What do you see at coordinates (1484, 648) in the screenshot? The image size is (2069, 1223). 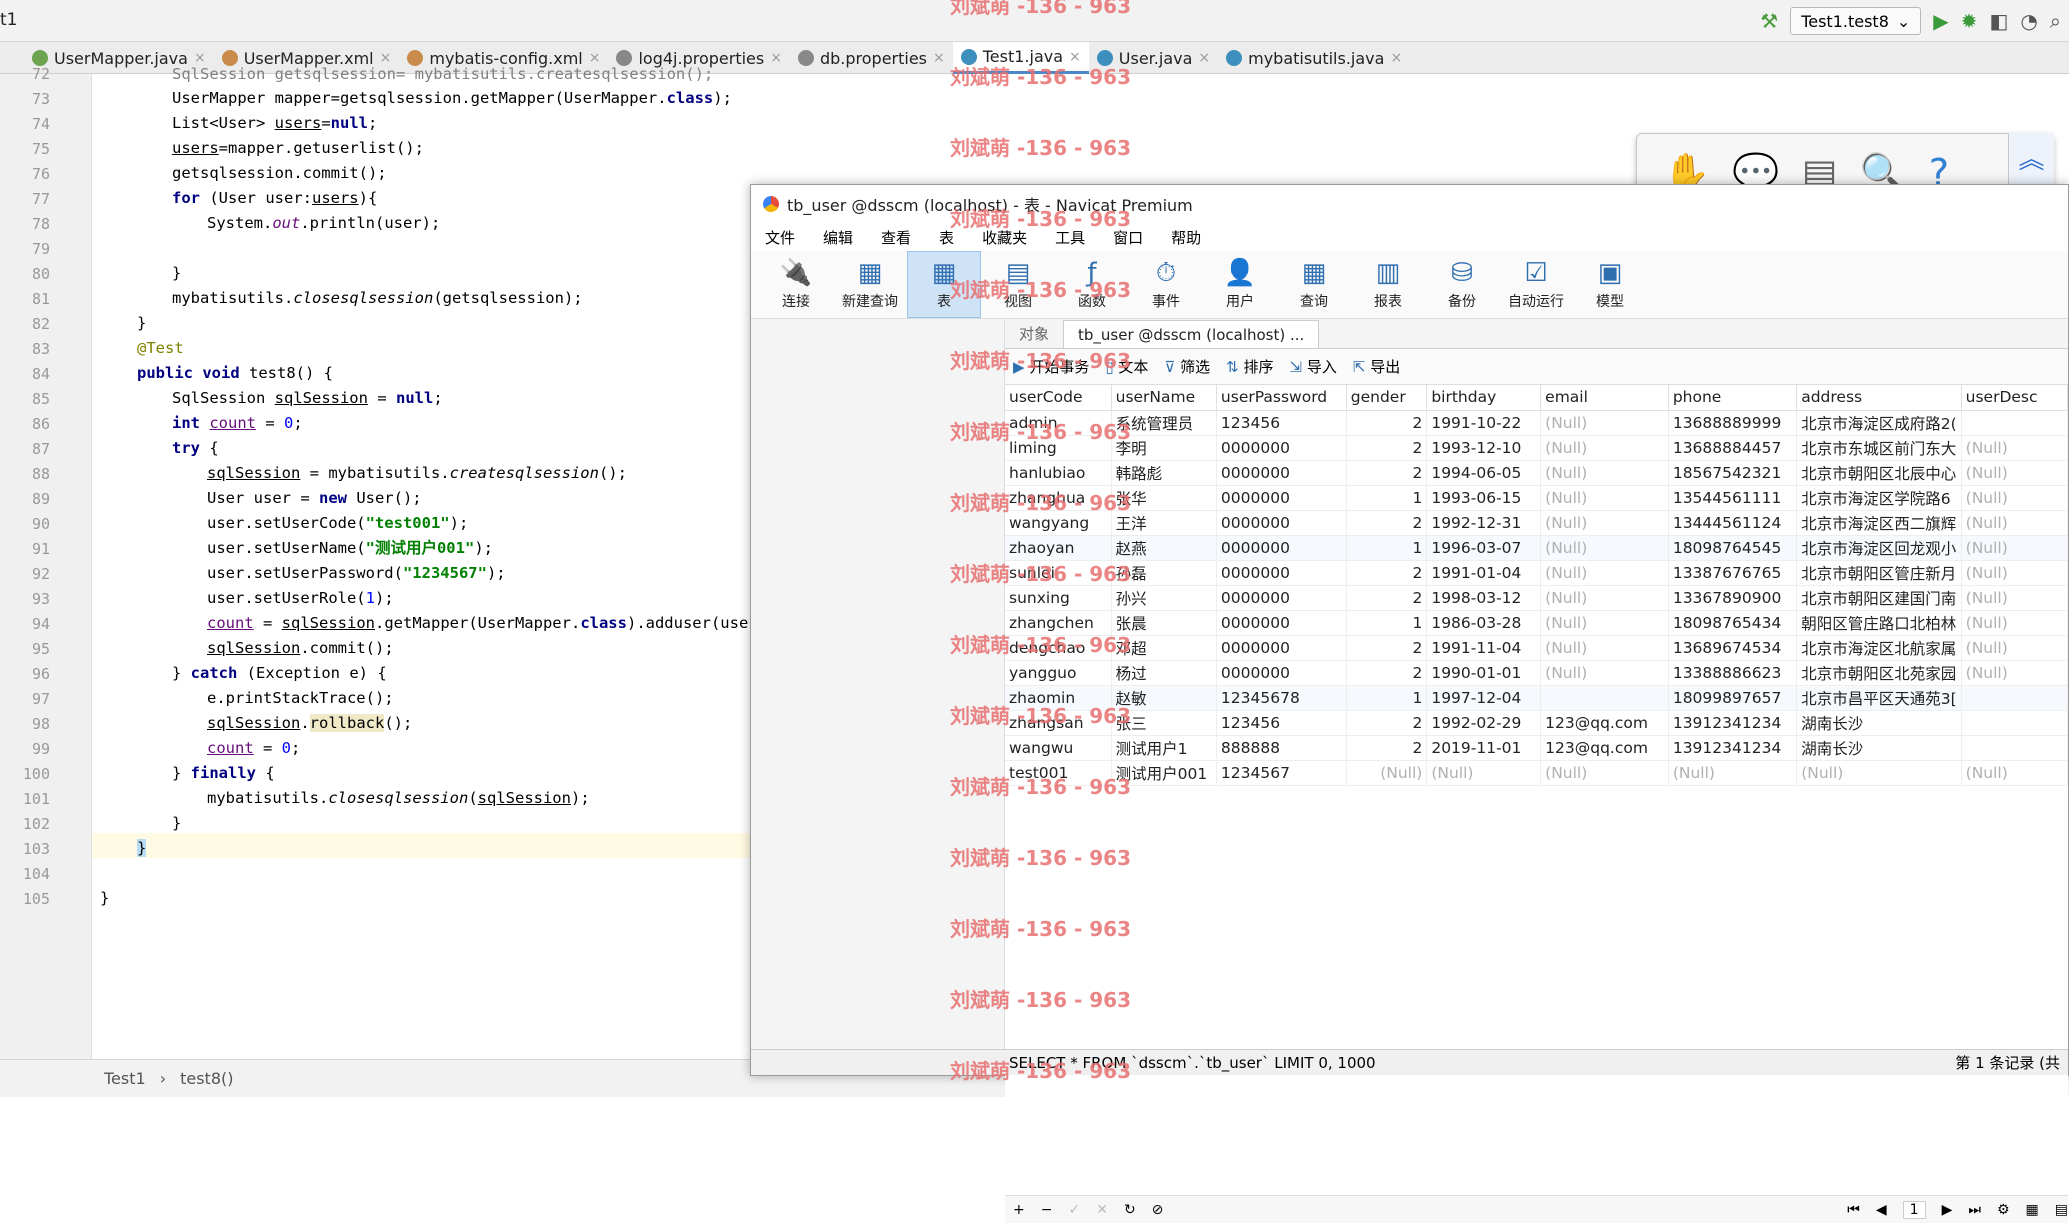 I see `table-cell: 1991-11-04` at bounding box center [1484, 648].